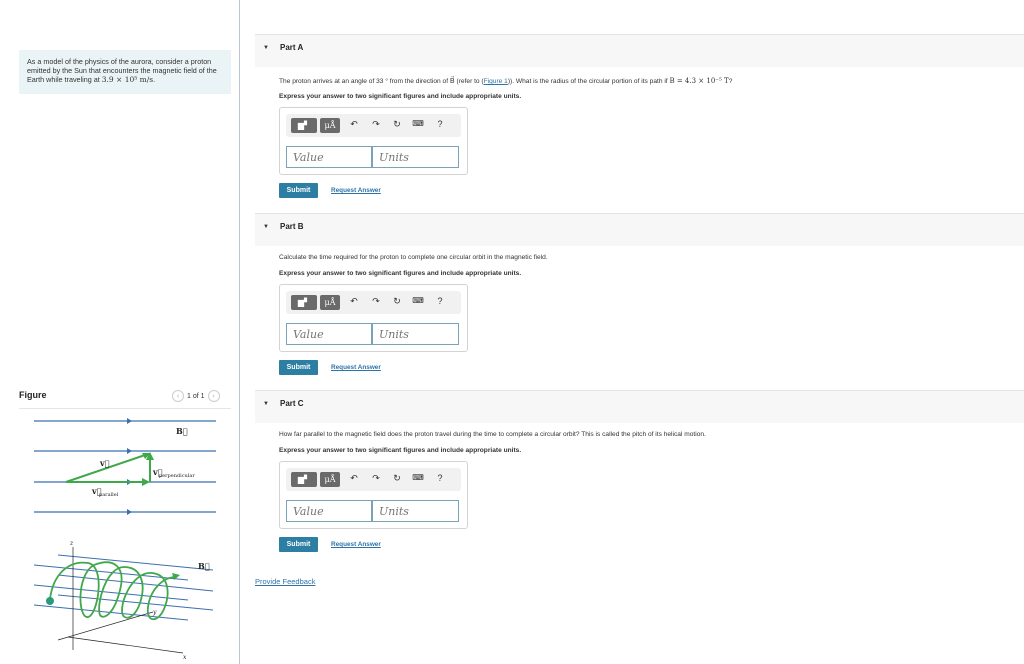 Image resolution: width=1024 pixels, height=664 pixels. I want to click on figure-title: Figure, so click(33, 395).